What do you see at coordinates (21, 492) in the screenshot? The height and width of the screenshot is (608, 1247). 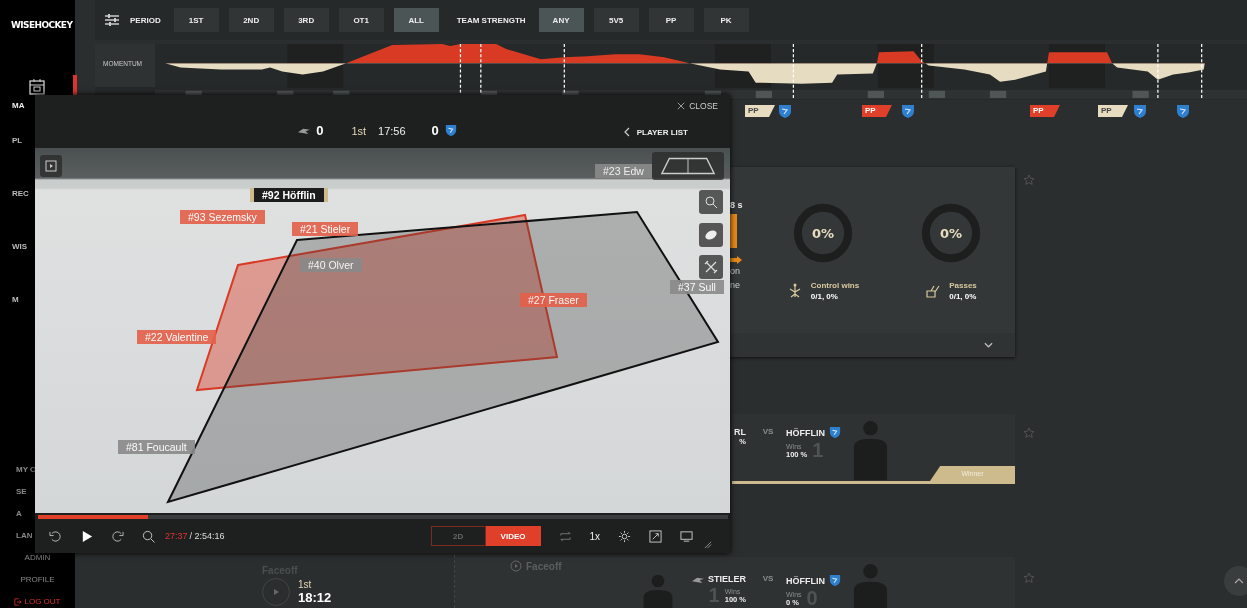 I see `nav-item: SE` at bounding box center [21, 492].